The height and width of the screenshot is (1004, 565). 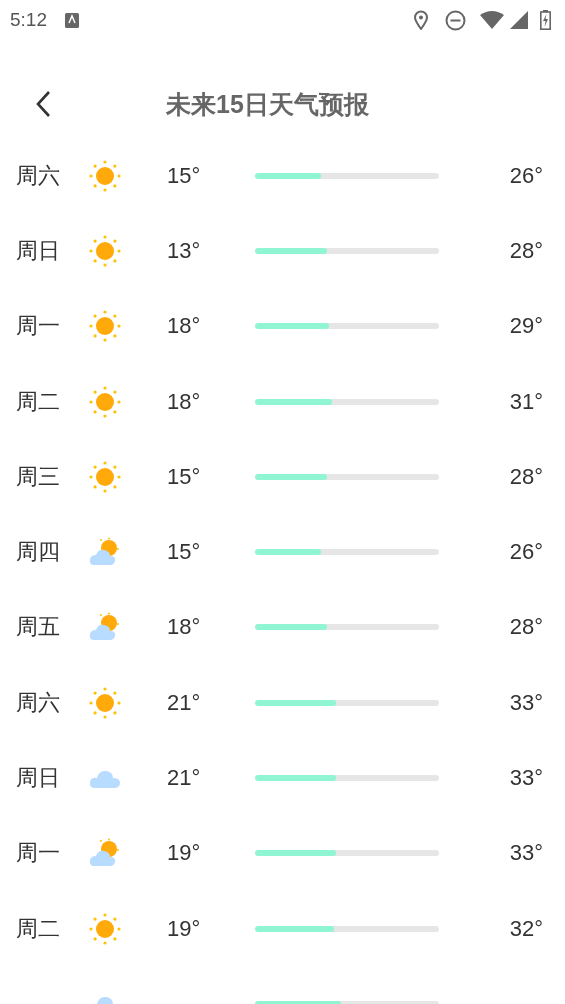 What do you see at coordinates (519, 20) in the screenshot?
I see `signal-icon` at bounding box center [519, 20].